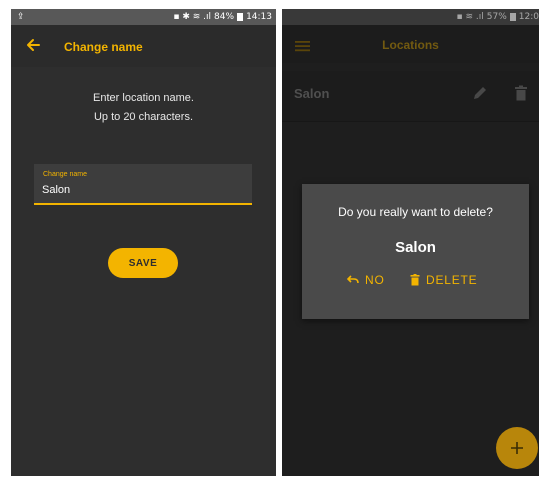 The image size is (539, 477). I want to click on undo-icon, so click(353, 279).